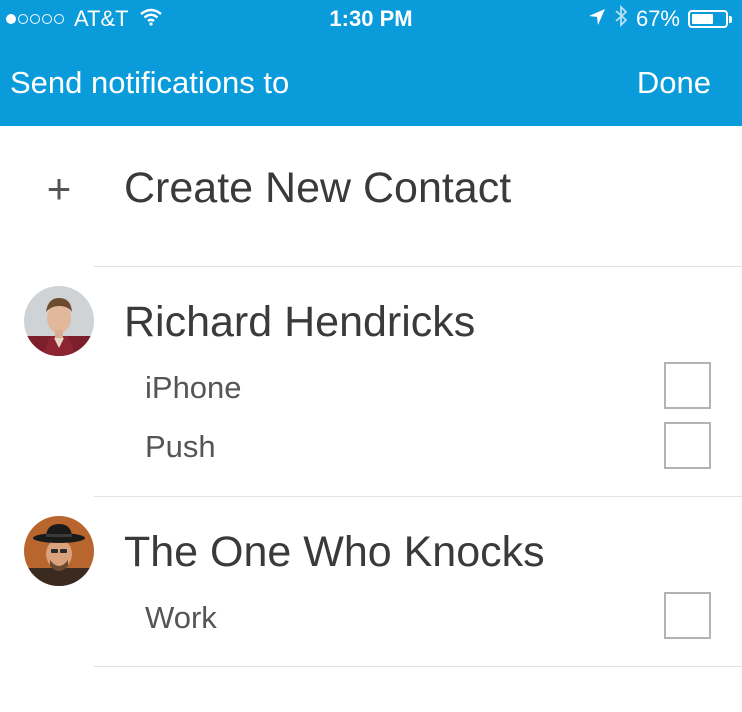  What do you see at coordinates (710, 19) in the screenshot?
I see `battery-icon` at bounding box center [710, 19].